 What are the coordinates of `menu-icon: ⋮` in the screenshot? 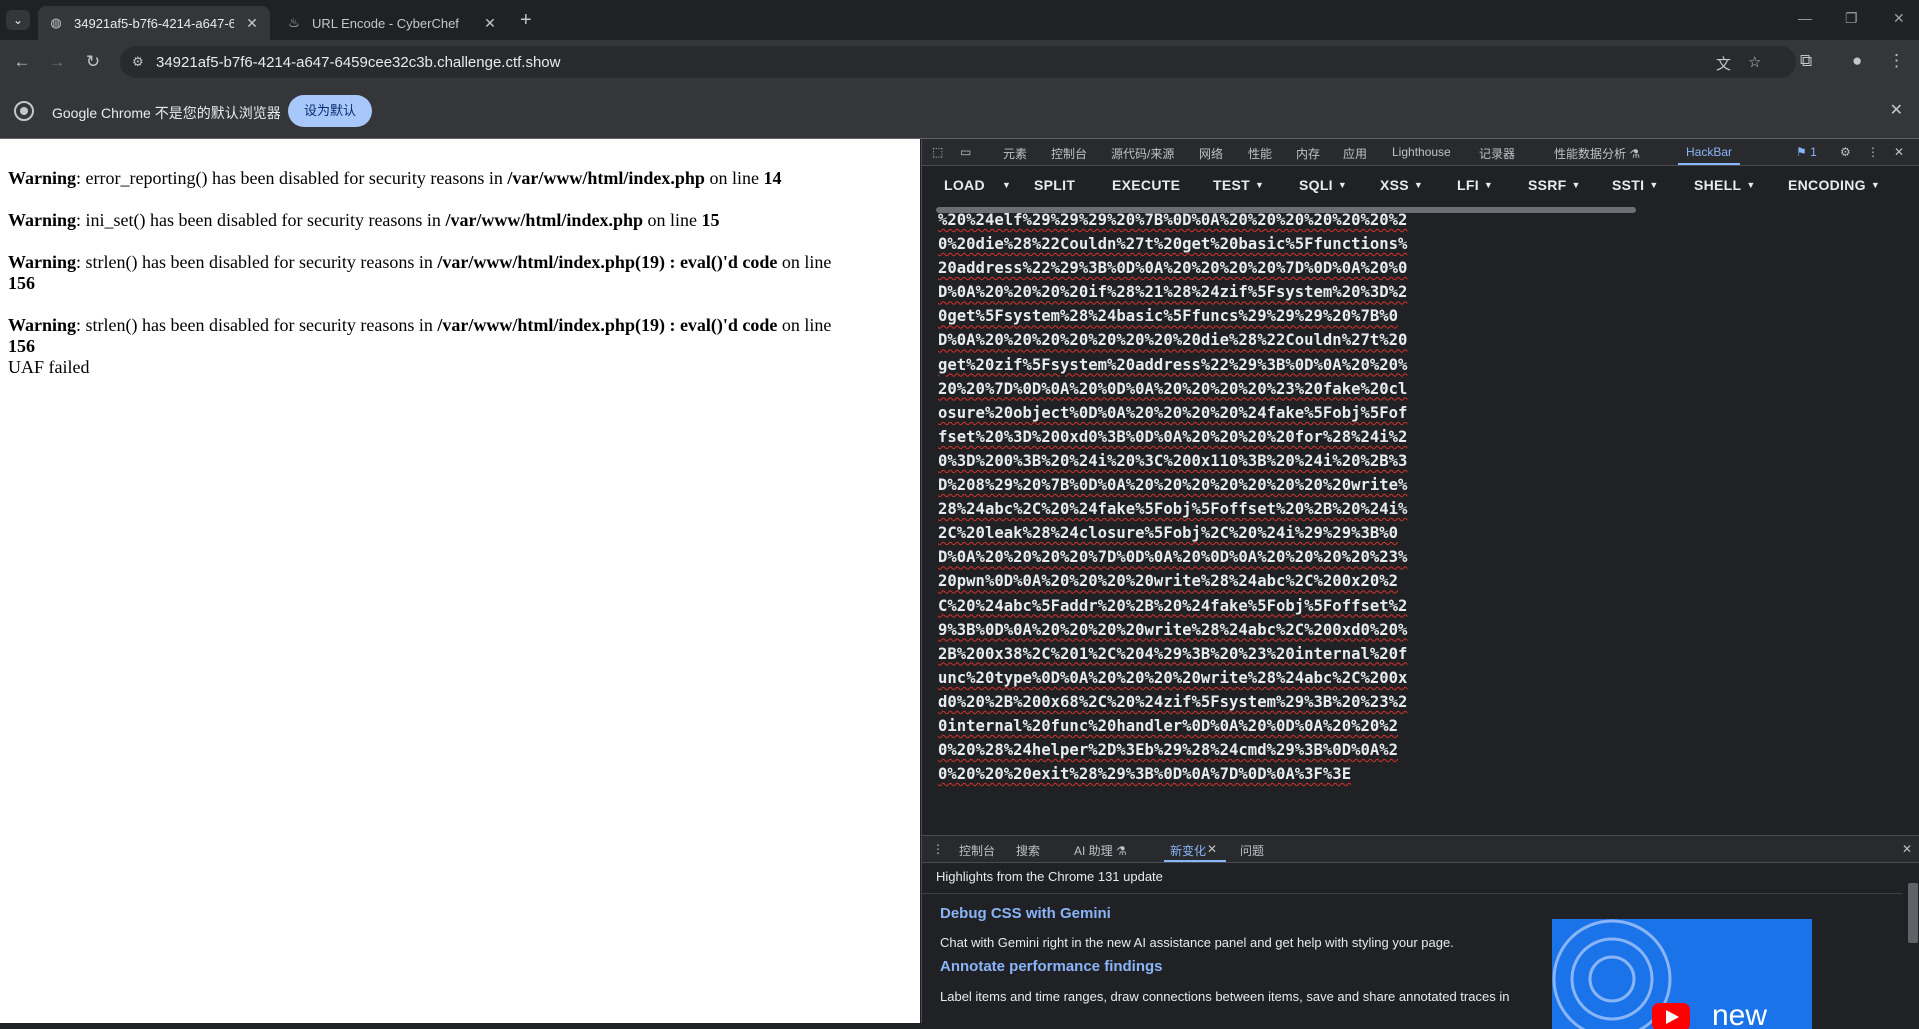 It's located at (1896, 61).